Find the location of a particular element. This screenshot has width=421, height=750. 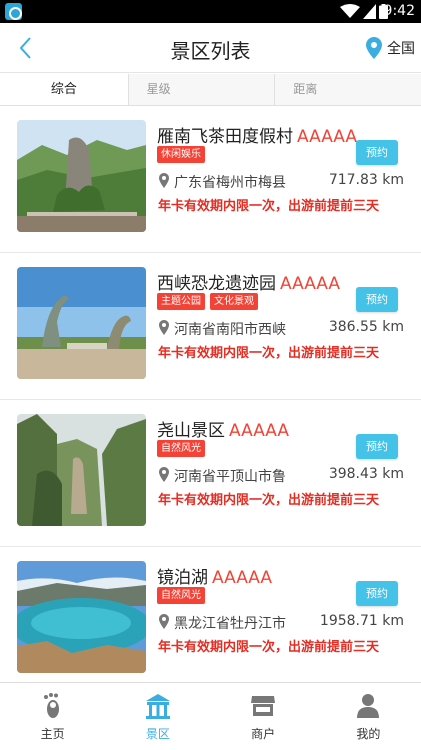

scenic-name: 雁南飞茶田度假村 AAAAA is located at coordinates (257, 134).